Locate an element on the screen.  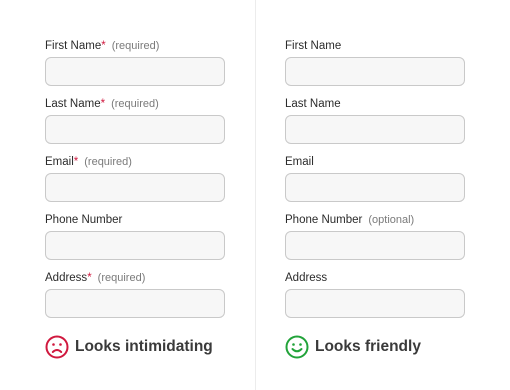
email-field: Email* (required) is located at coordinates (135, 184).